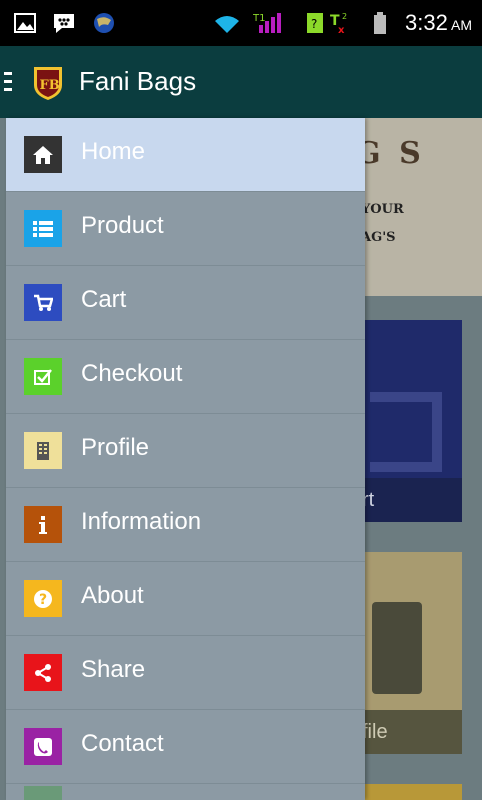 The width and height of the screenshot is (482, 800). I want to click on drawer-item-label: Checkout, so click(132, 373).